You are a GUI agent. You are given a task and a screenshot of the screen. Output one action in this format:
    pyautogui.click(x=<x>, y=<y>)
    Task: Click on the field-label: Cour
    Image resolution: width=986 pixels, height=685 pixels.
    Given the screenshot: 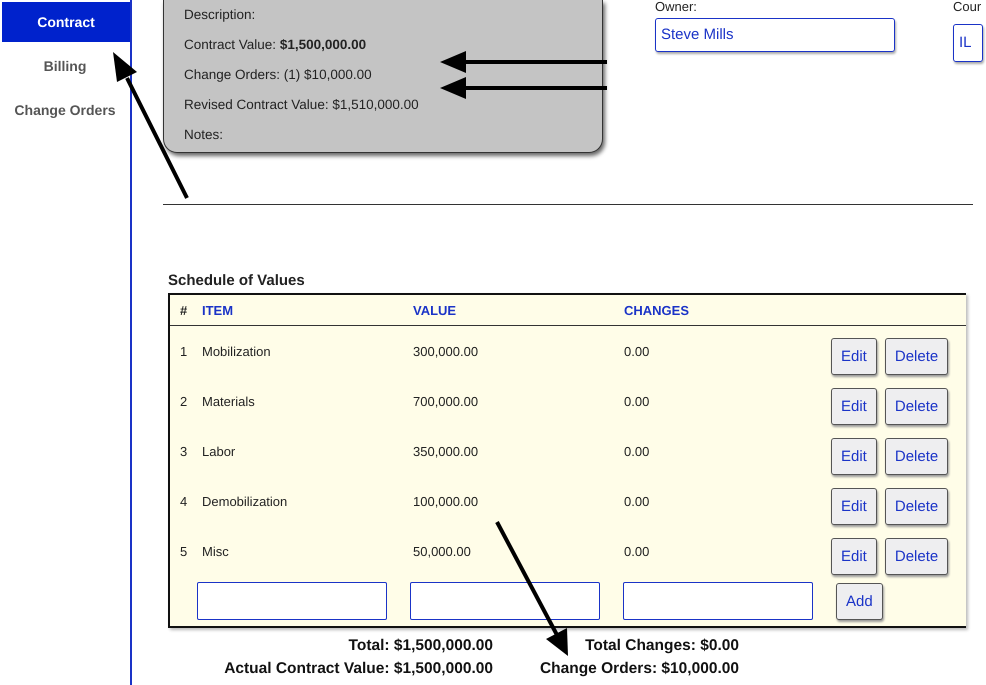 What is the action you would take?
    pyautogui.click(x=967, y=8)
    